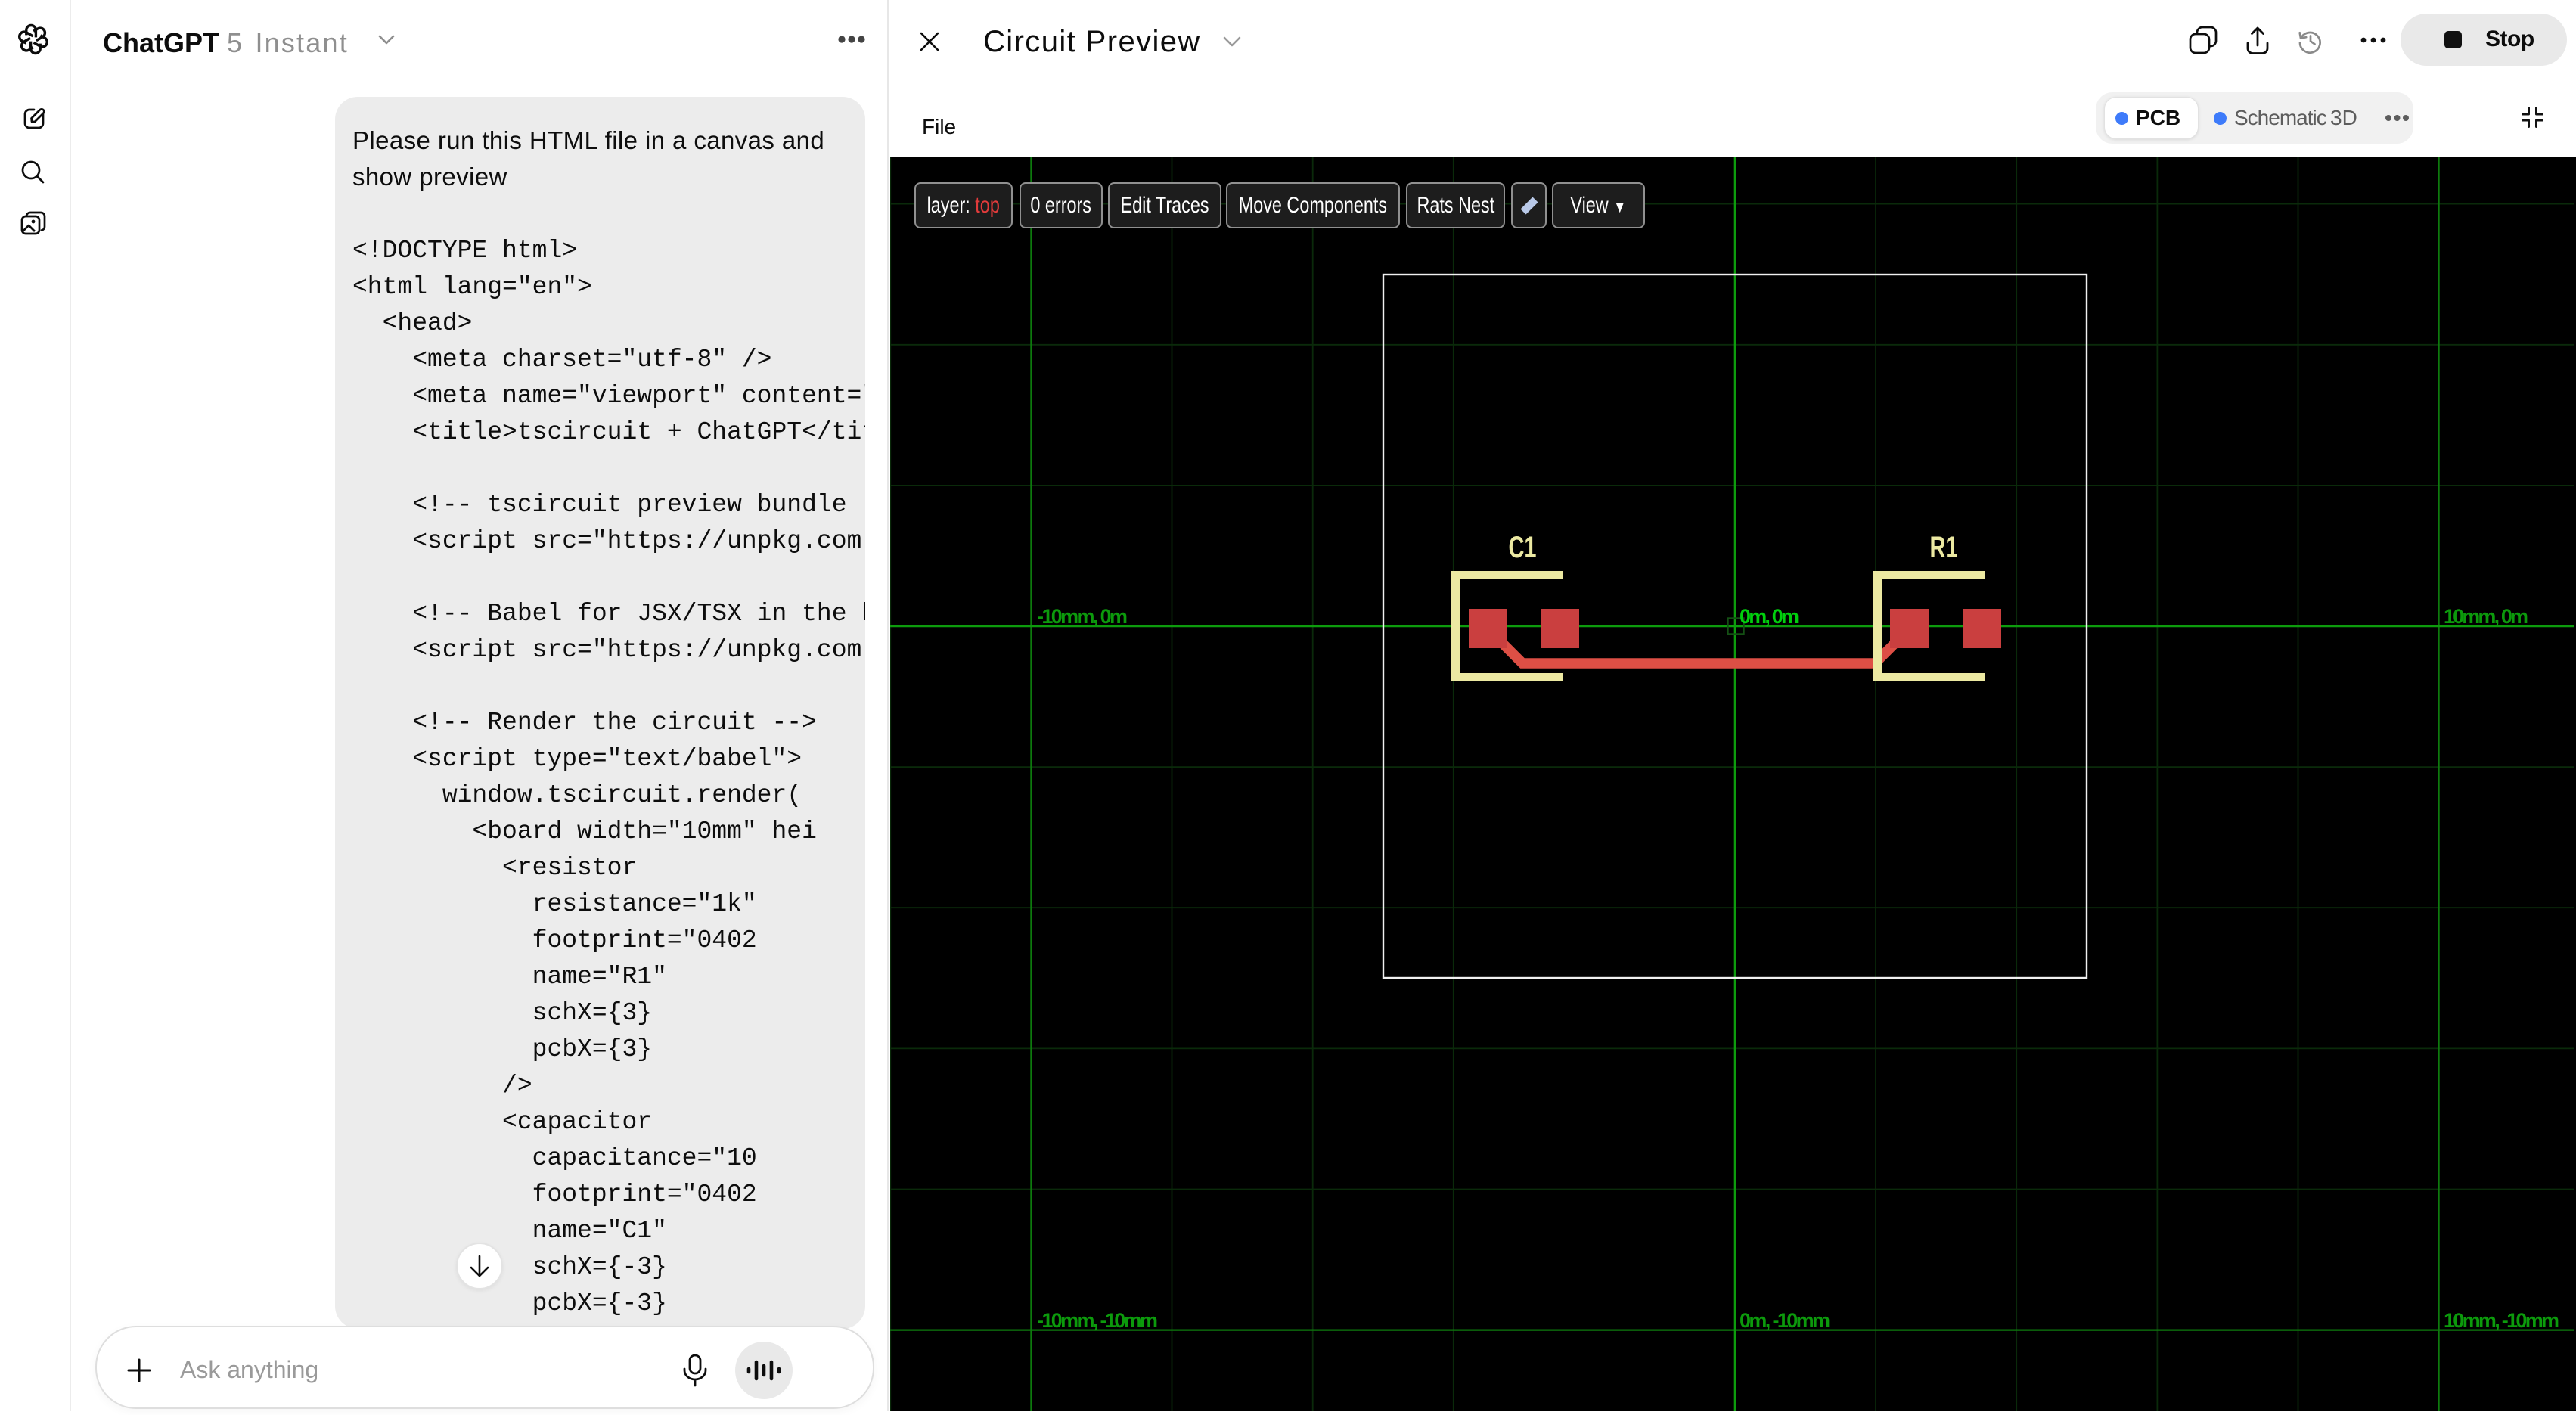 The image size is (2576, 1415). What do you see at coordinates (1082, 616) in the screenshot?
I see `svg-text: -10mm, 0m` at bounding box center [1082, 616].